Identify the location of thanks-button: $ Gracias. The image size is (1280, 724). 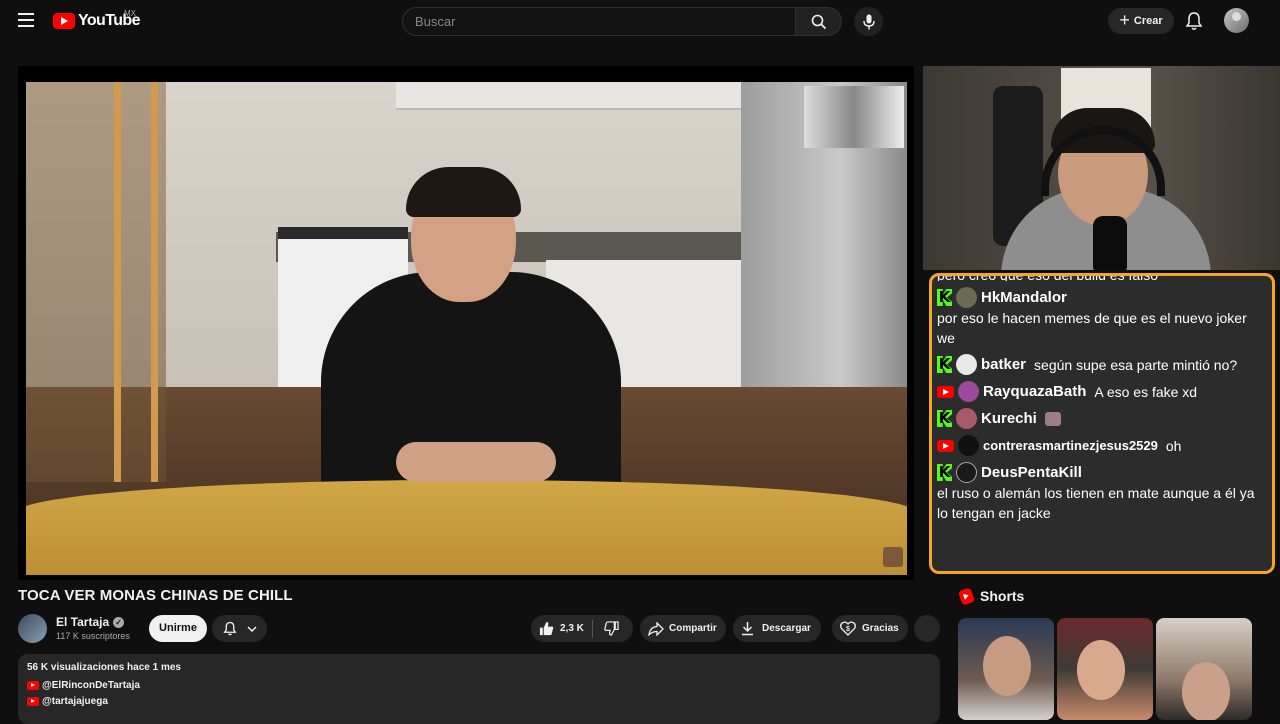
(870, 628).